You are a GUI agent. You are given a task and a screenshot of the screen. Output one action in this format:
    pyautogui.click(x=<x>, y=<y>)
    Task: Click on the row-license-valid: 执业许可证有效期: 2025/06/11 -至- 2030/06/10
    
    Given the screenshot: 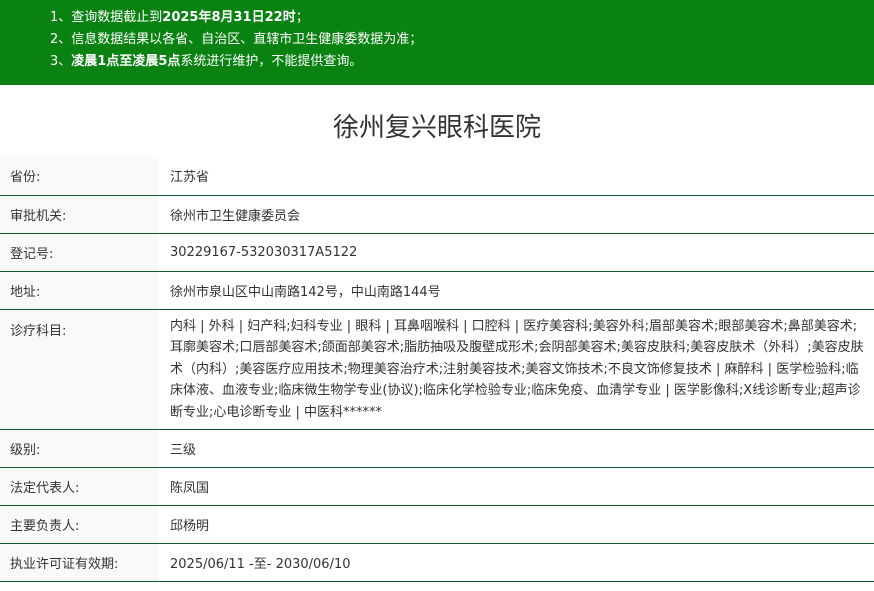 What is the action you would take?
    pyautogui.click(x=437, y=562)
    